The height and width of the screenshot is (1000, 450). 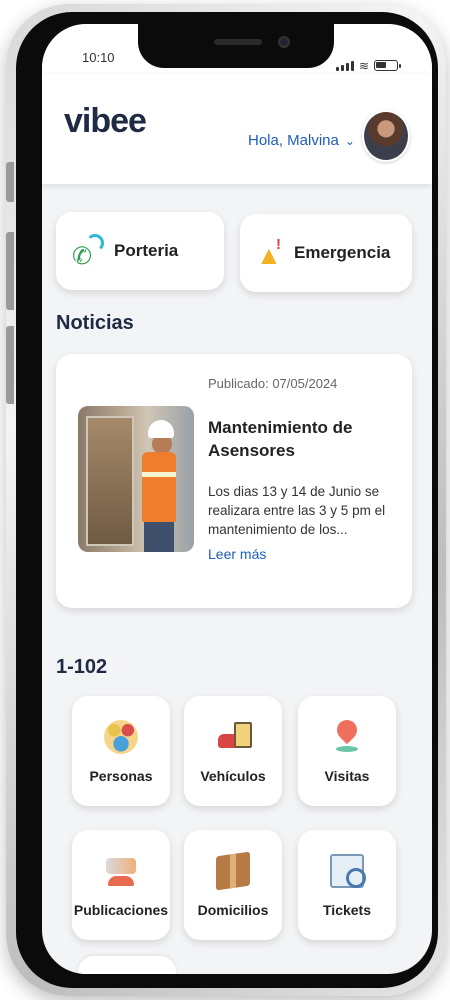 What do you see at coordinates (121, 871) in the screenshot?
I see `publications-icon` at bounding box center [121, 871].